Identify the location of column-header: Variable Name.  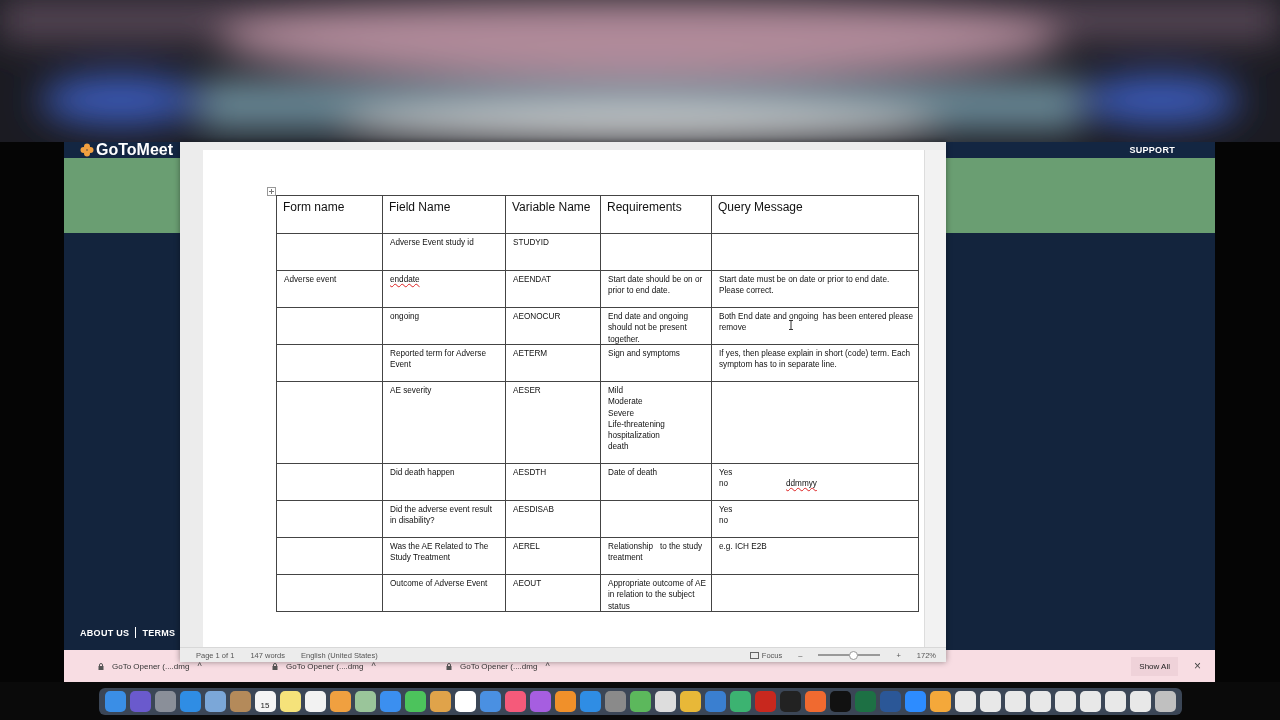
(553, 215).